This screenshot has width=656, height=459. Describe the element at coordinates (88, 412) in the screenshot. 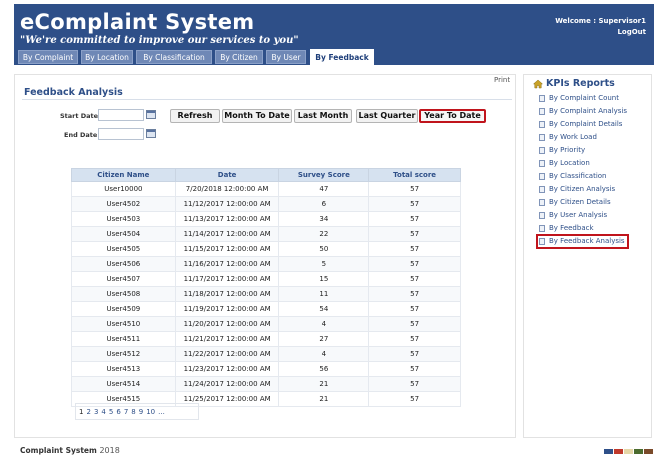

I see `pager-page-2: 2` at that location.